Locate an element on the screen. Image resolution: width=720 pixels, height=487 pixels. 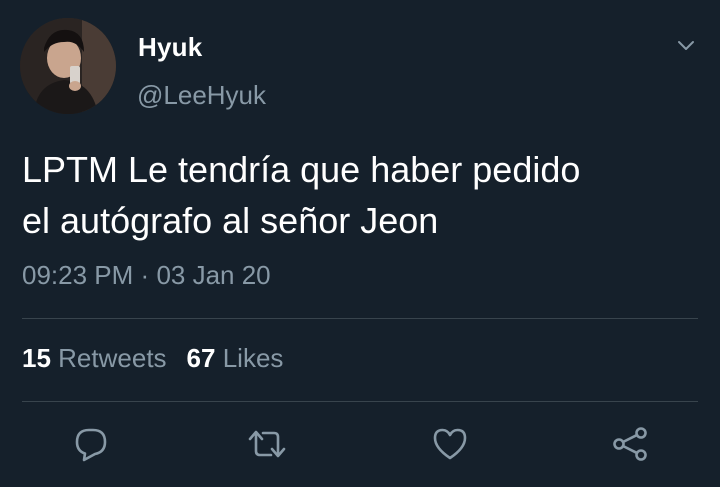
retweet-button is located at coordinates (267, 444).